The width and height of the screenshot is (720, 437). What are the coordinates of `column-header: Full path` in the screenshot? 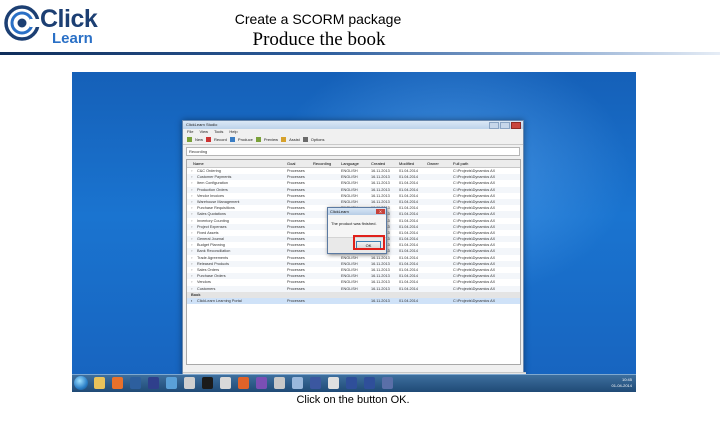 It's located at (460, 163).